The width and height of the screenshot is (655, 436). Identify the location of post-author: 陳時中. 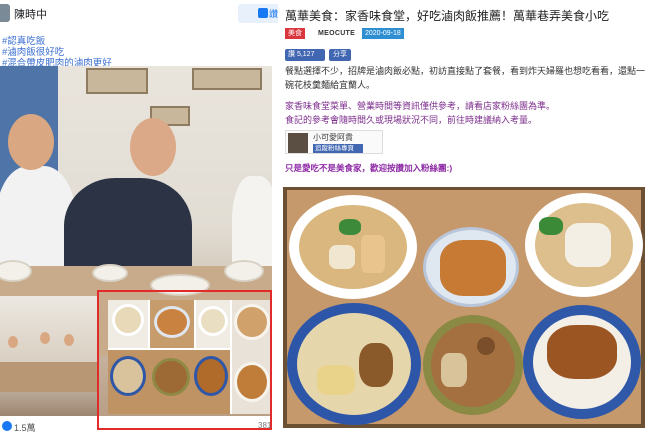
(30, 14).